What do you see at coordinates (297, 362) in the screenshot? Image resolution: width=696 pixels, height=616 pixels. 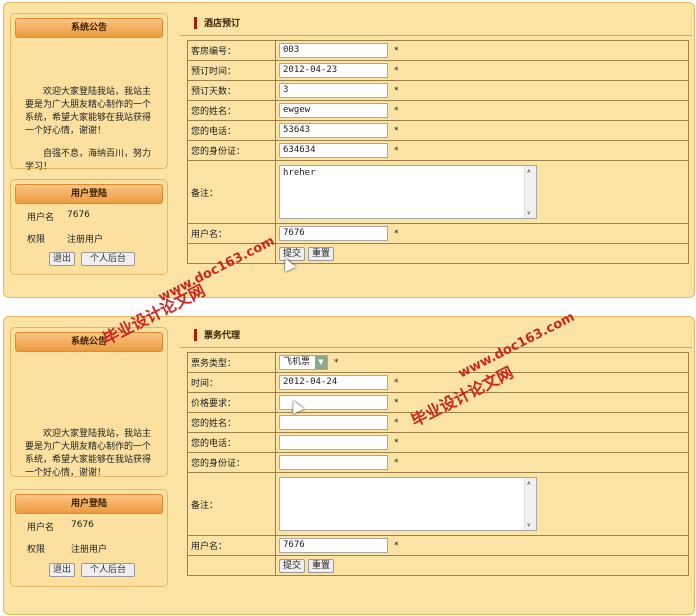 I see `ticket-type-value: 飞机票` at bounding box center [297, 362].